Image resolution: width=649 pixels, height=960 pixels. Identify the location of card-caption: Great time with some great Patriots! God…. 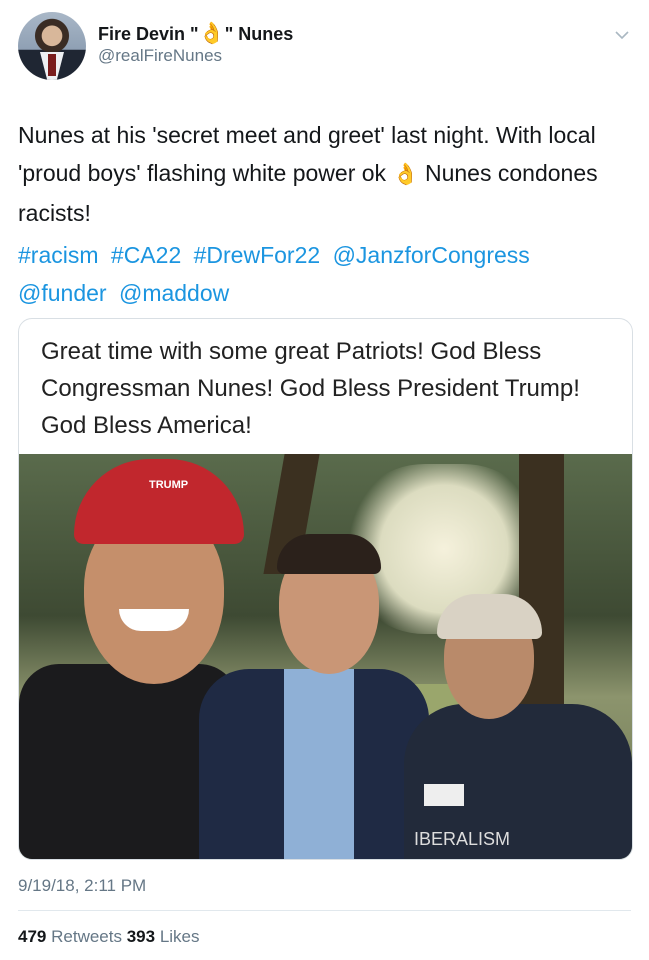
(310, 388).